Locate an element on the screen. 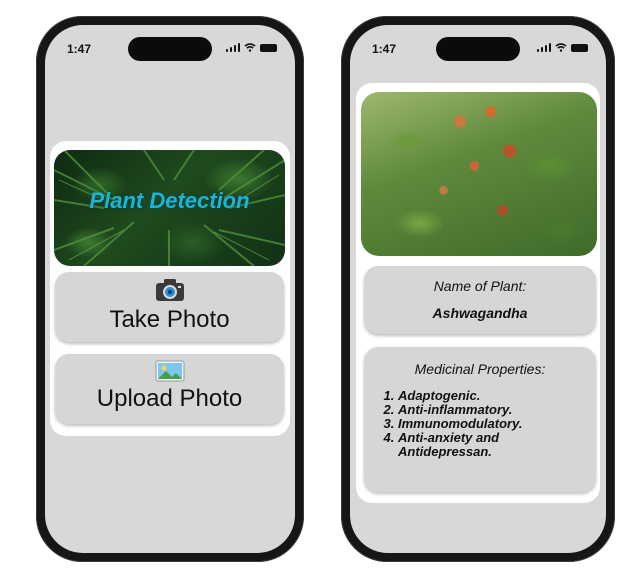 This screenshot has height=569, width=635. plant-name-heading: Name of Plant: is located at coordinates (480, 286).